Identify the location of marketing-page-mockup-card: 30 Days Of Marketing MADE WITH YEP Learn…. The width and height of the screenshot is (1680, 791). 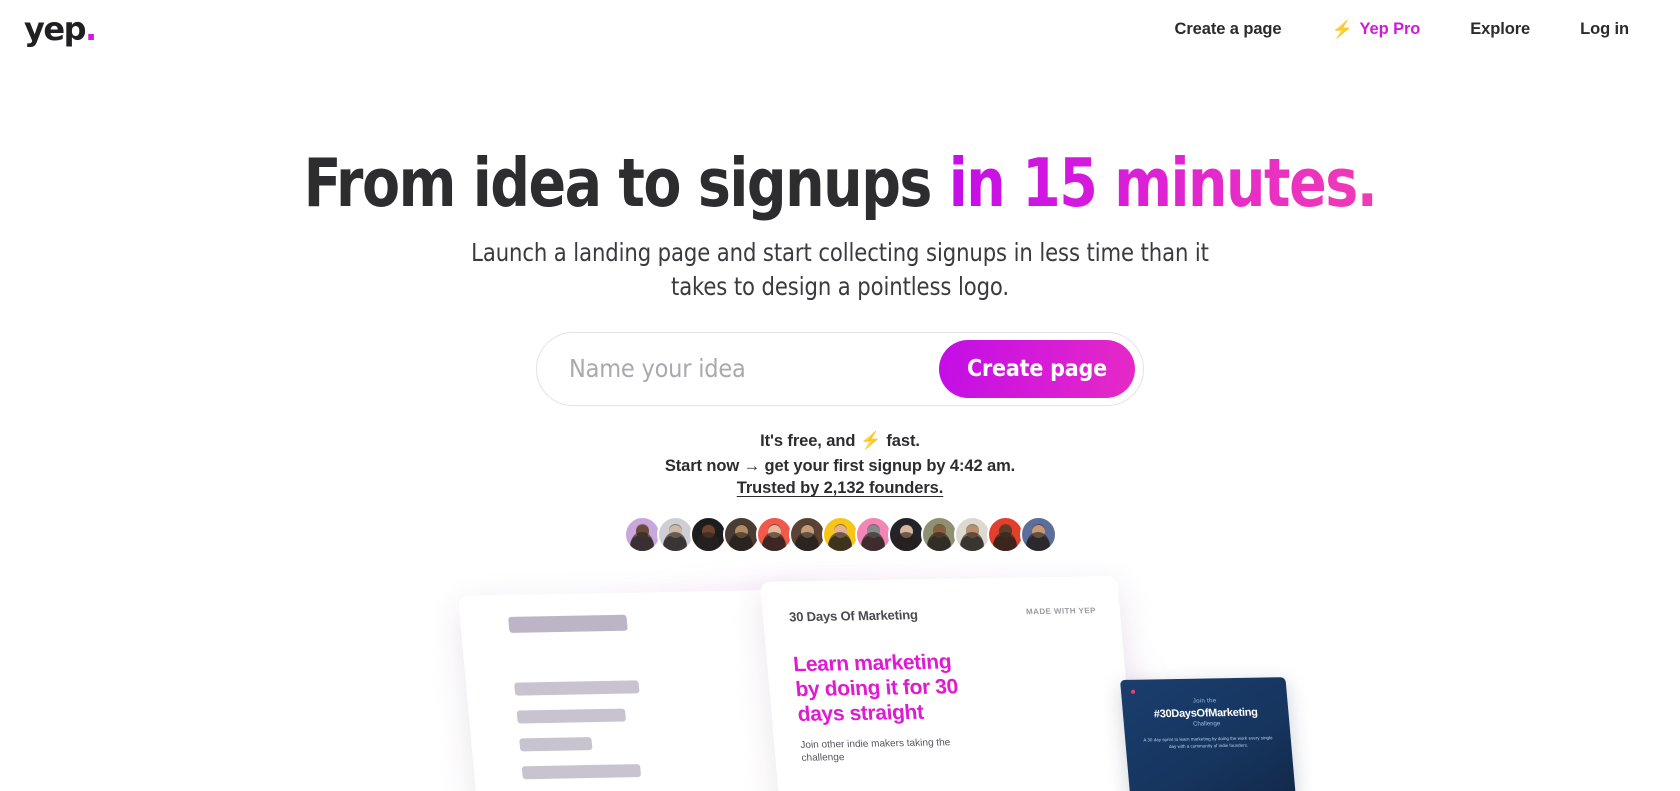
(949, 683).